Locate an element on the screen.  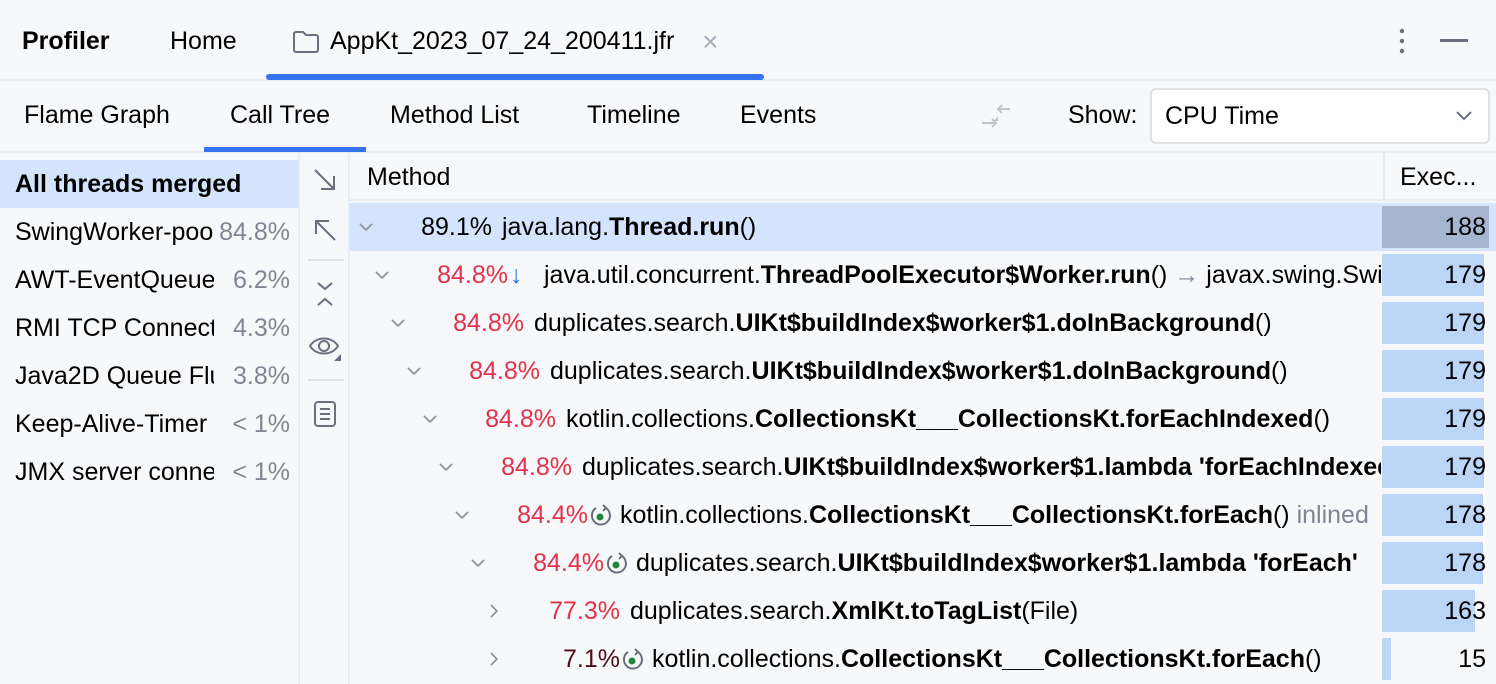
thread-item: Java2D Queue Flusher 3.8% is located at coordinates (149, 376).